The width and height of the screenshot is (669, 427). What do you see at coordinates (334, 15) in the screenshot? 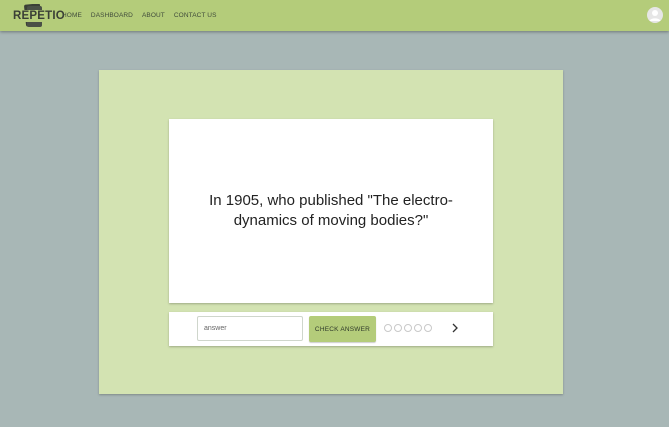
I see `top-app-bar: REPETIO HOME DASHBOARD ABOUT CONTACT US` at bounding box center [334, 15].